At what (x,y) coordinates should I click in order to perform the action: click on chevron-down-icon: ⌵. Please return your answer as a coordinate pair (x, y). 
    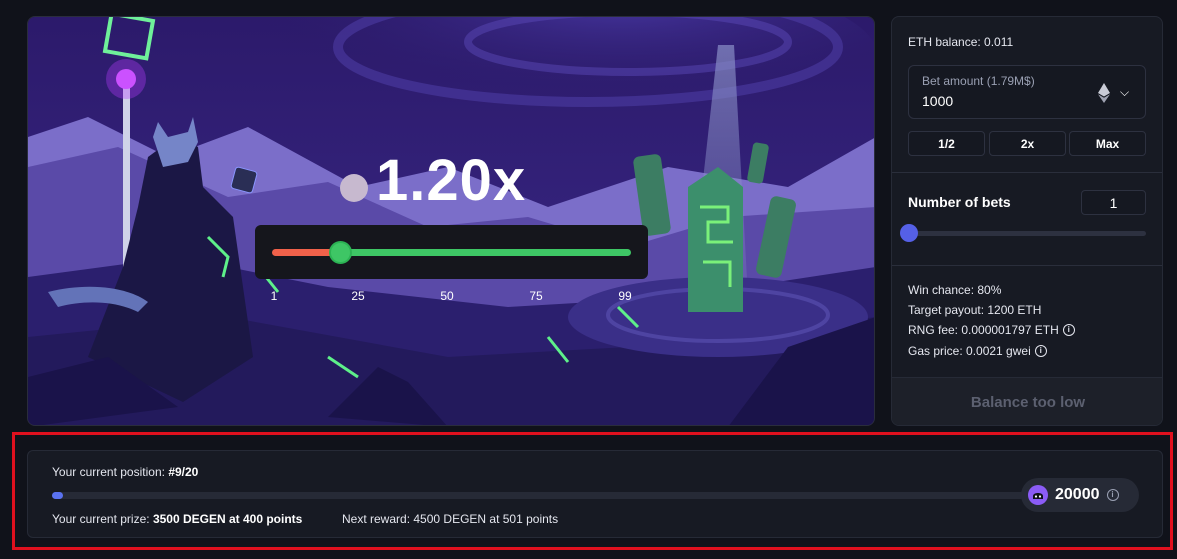
    Looking at the image, I should click on (1124, 92).